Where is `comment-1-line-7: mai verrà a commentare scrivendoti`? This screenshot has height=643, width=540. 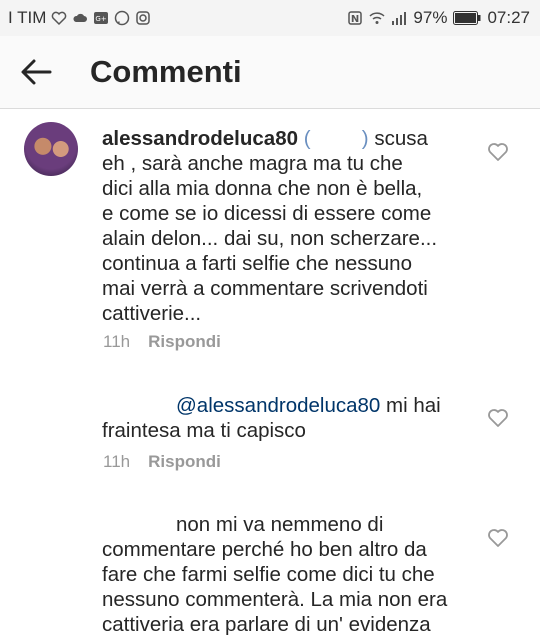
comment-1-line-7: mai verrà a commentare scrivendoti is located at coordinates (265, 288).